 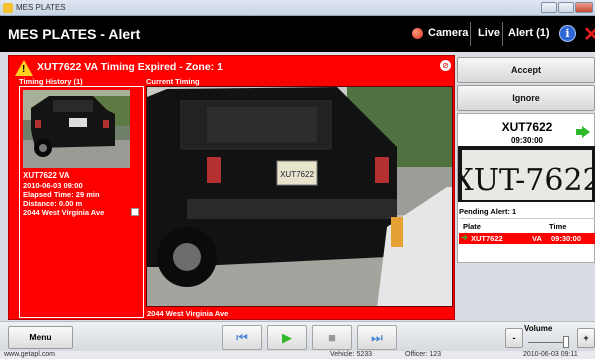 I want to click on pending-table: Plate Time ➔ XUT7622 VA 09:30:00, so click(x=527, y=240).